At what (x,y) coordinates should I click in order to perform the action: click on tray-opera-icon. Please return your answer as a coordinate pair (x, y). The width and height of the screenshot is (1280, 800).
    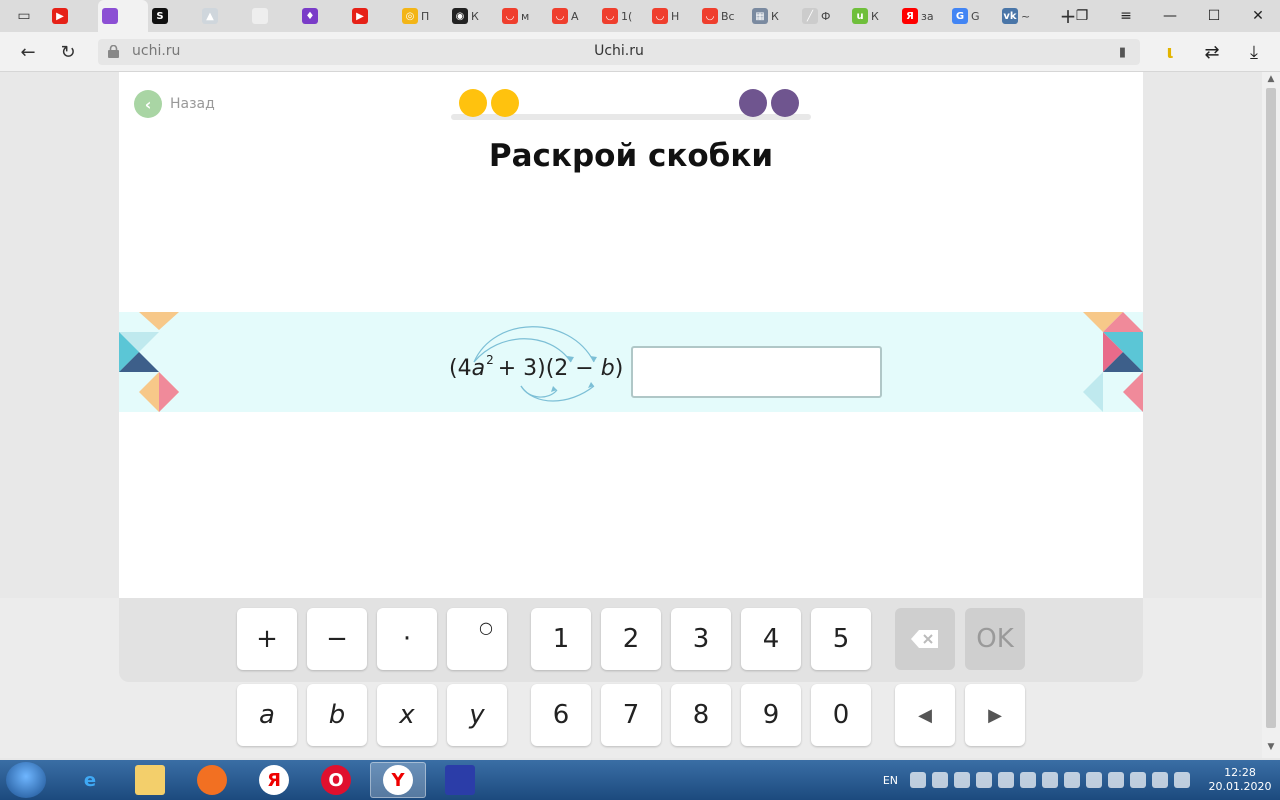
    Looking at the image, I should click on (1006, 780).